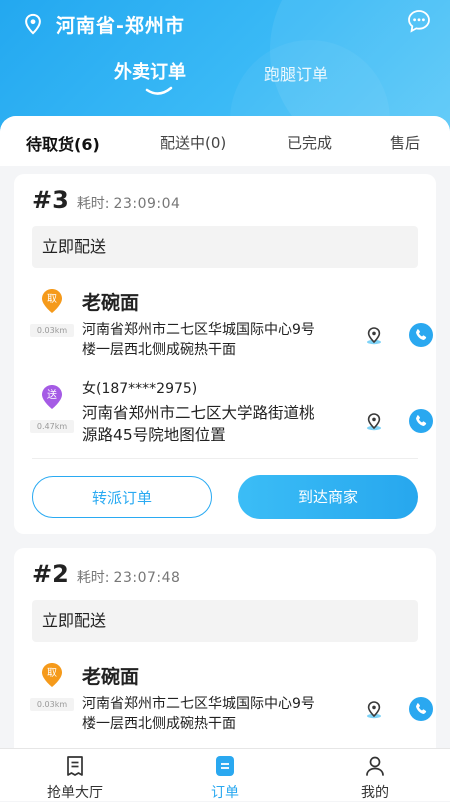 The height and width of the screenshot is (802, 450). I want to click on arrive-store-button: 到达商家, so click(328, 497).